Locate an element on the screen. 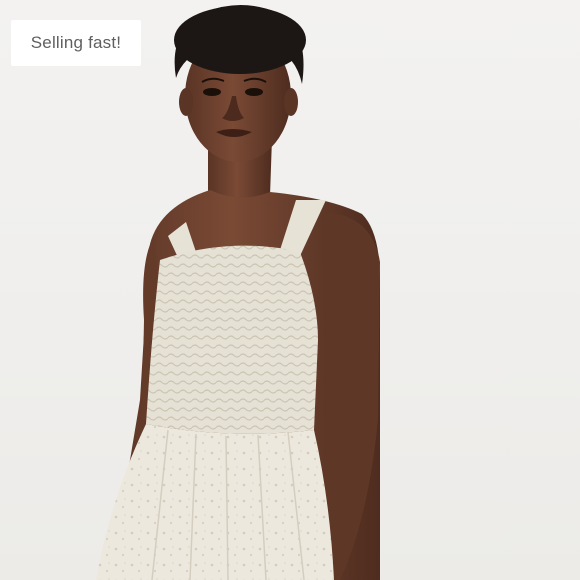 The width and height of the screenshot is (580, 580). selling-fast-badge: Selling fast! is located at coordinates (76, 43).